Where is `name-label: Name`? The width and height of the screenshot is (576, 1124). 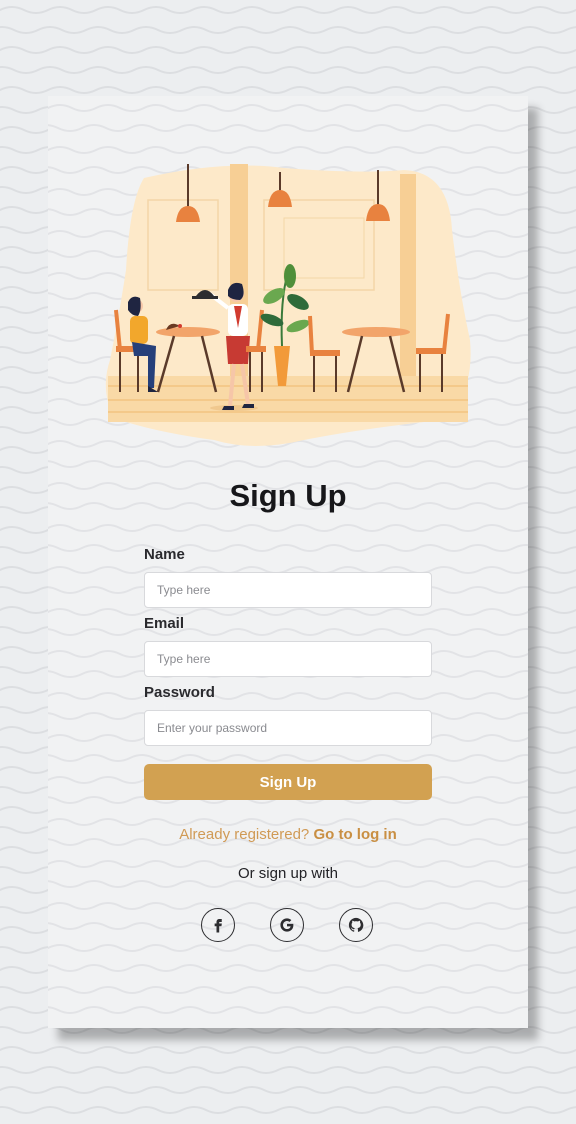 name-label: Name is located at coordinates (164, 554).